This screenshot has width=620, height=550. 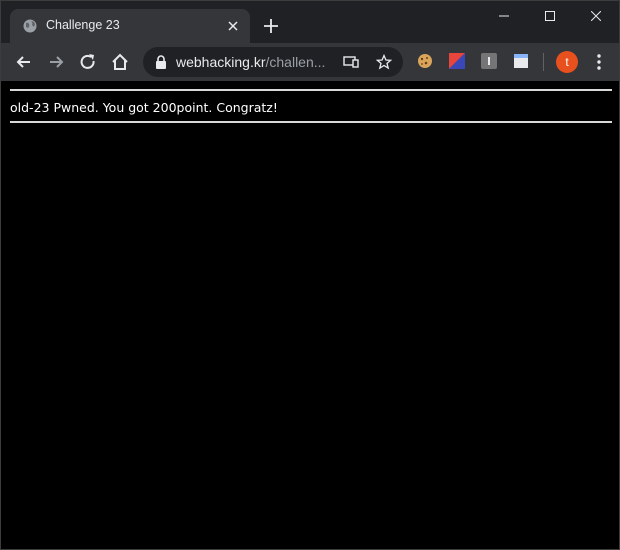 What do you see at coordinates (489, 61) in the screenshot?
I see `letter-i-extension-icon` at bounding box center [489, 61].